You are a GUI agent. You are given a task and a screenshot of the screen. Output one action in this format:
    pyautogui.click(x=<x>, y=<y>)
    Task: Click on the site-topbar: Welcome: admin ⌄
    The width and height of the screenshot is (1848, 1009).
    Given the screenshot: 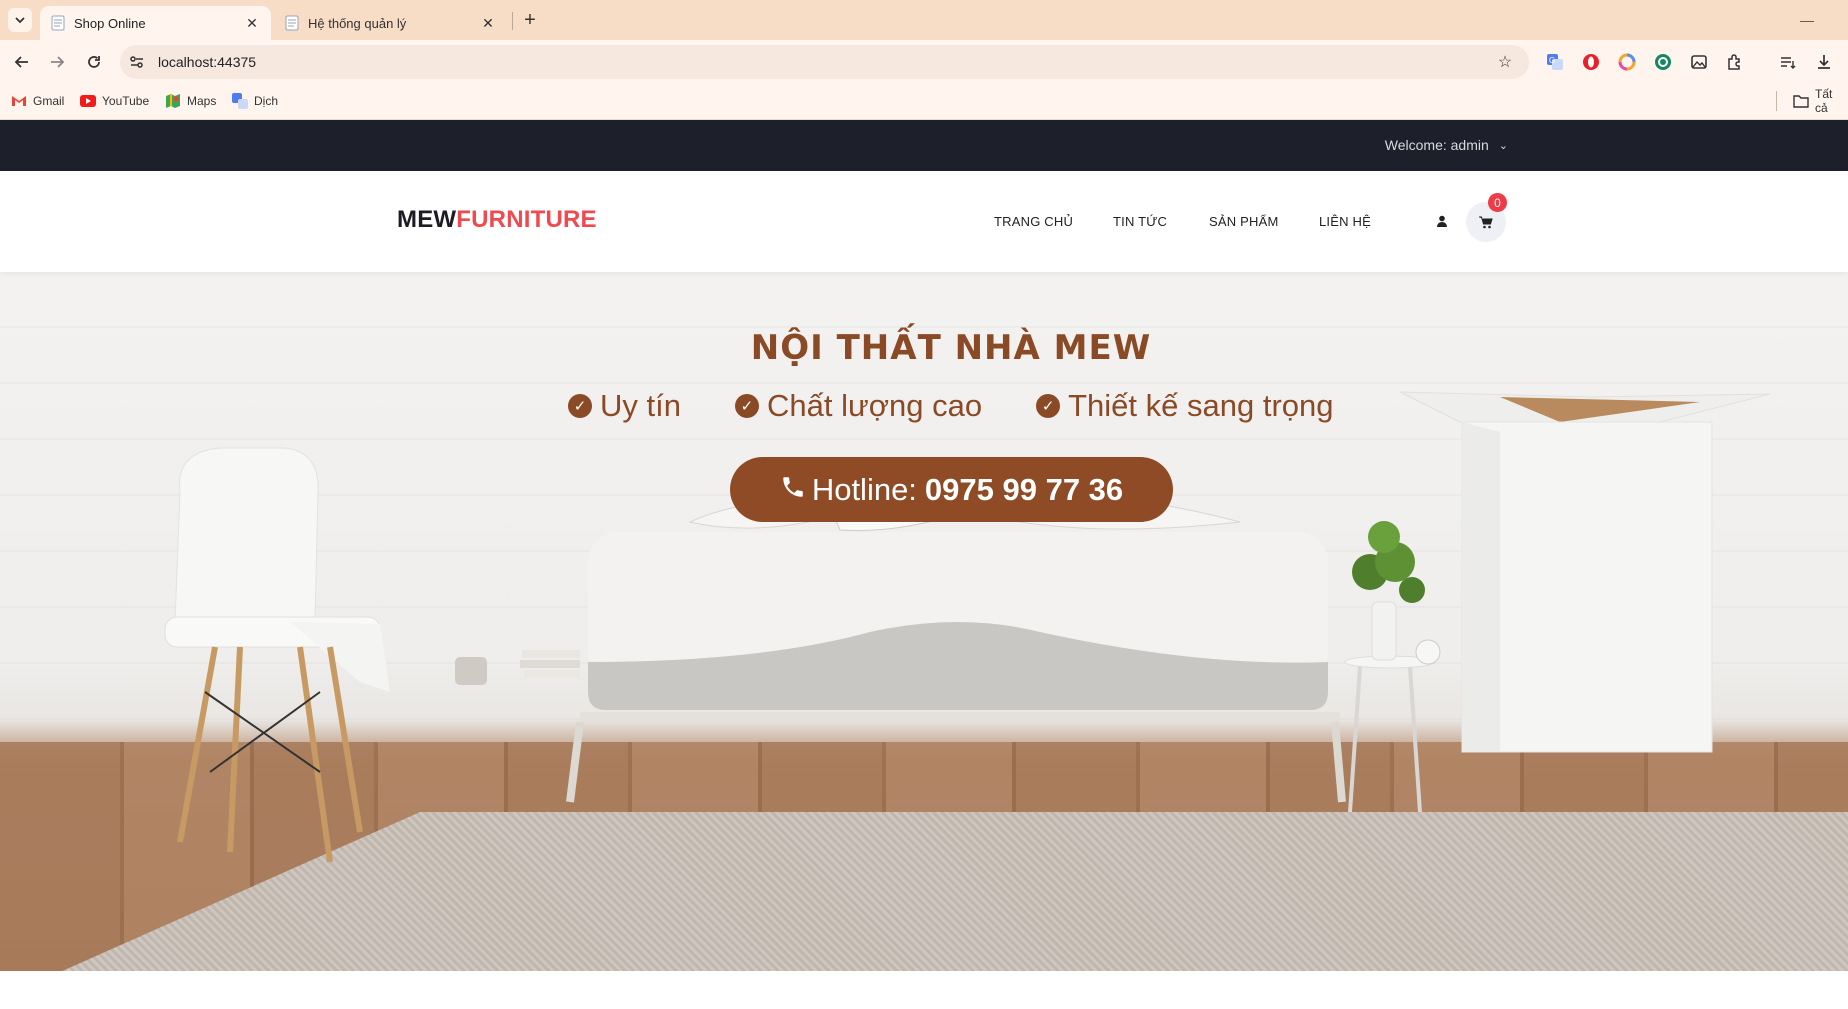 What is the action you would take?
    pyautogui.click(x=924, y=145)
    